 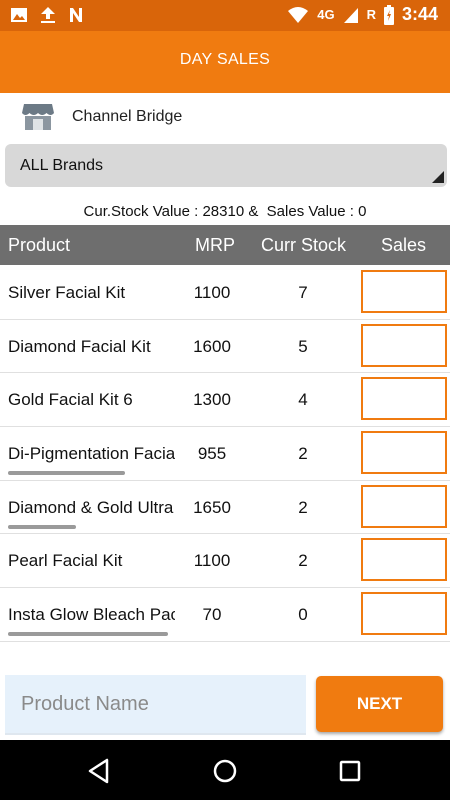 I want to click on product-name: Diamond Facial Kit, so click(x=79, y=346).